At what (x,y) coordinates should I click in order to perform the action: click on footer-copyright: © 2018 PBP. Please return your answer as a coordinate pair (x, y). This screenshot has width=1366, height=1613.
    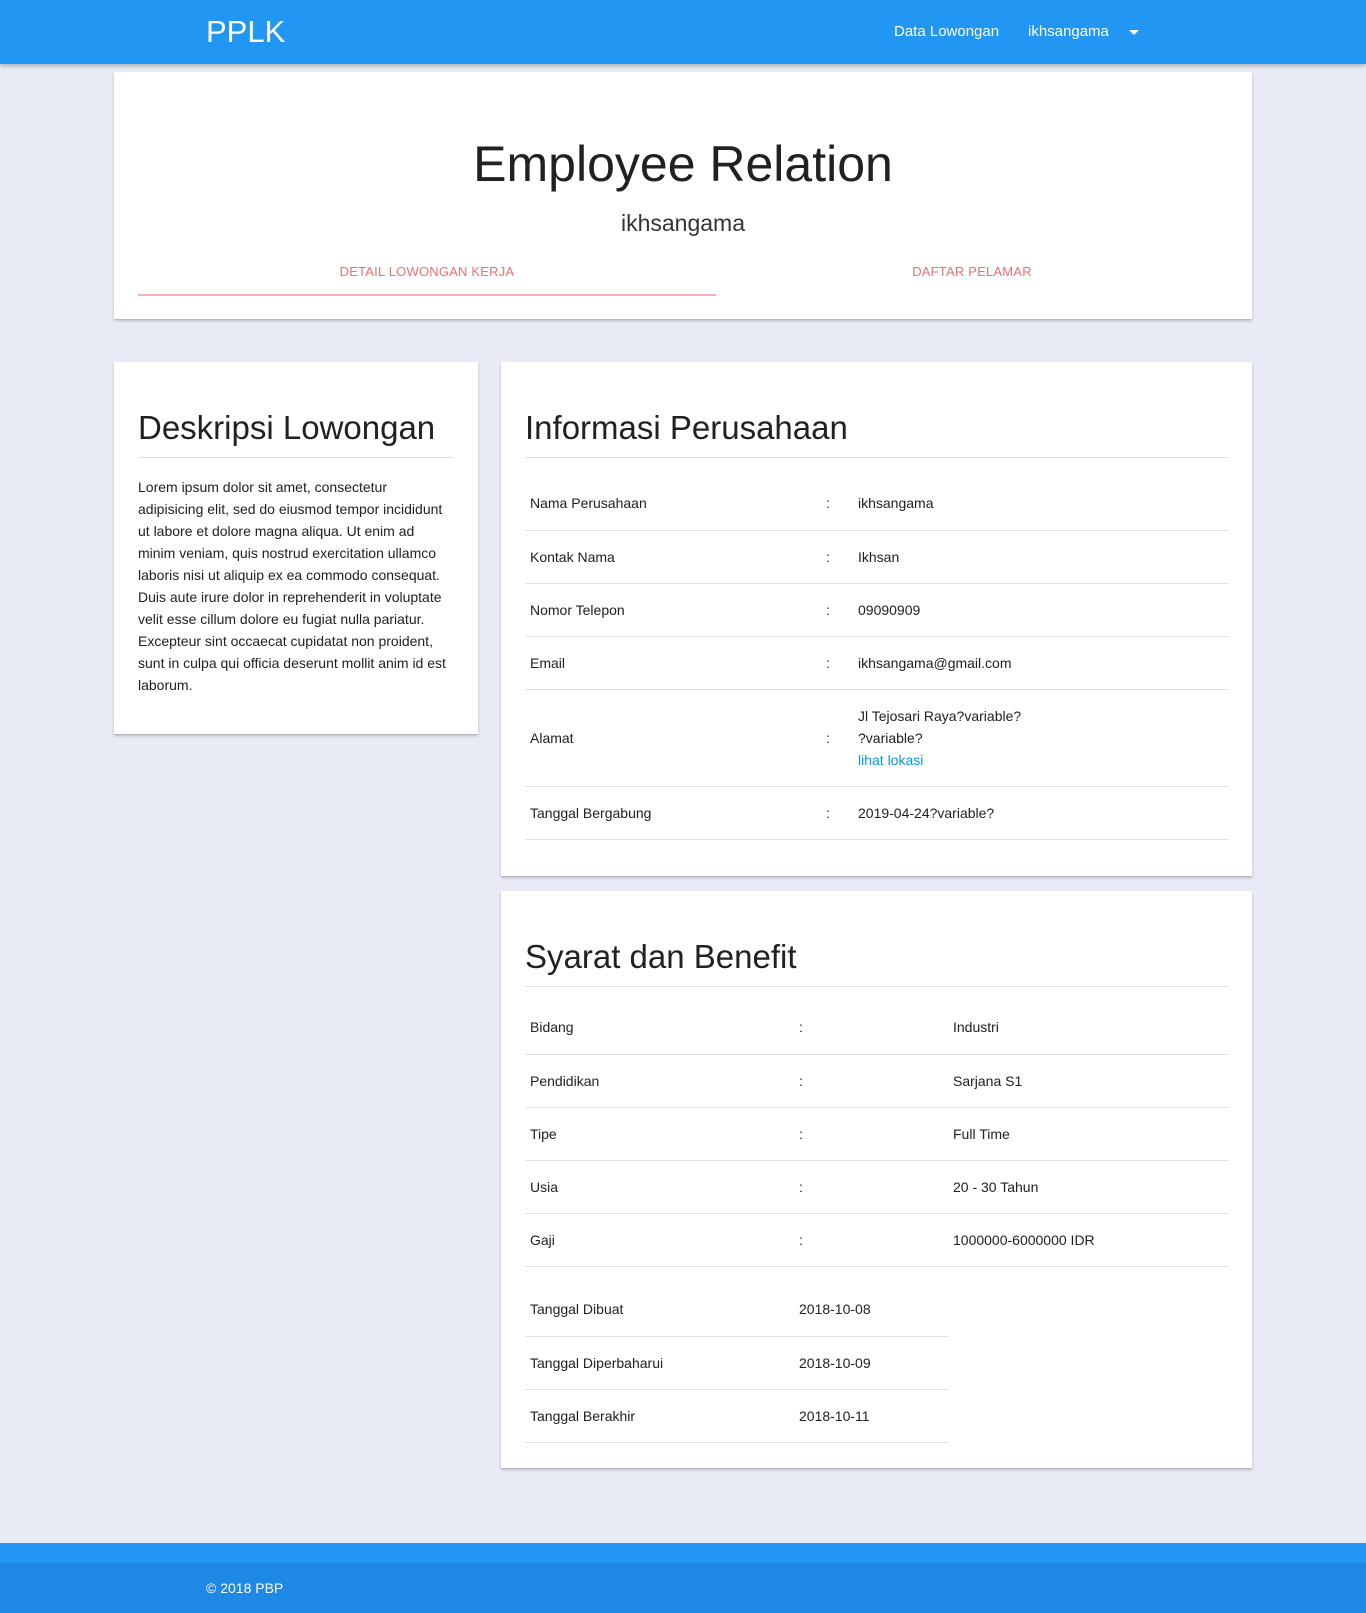
    Looking at the image, I should click on (245, 1588).